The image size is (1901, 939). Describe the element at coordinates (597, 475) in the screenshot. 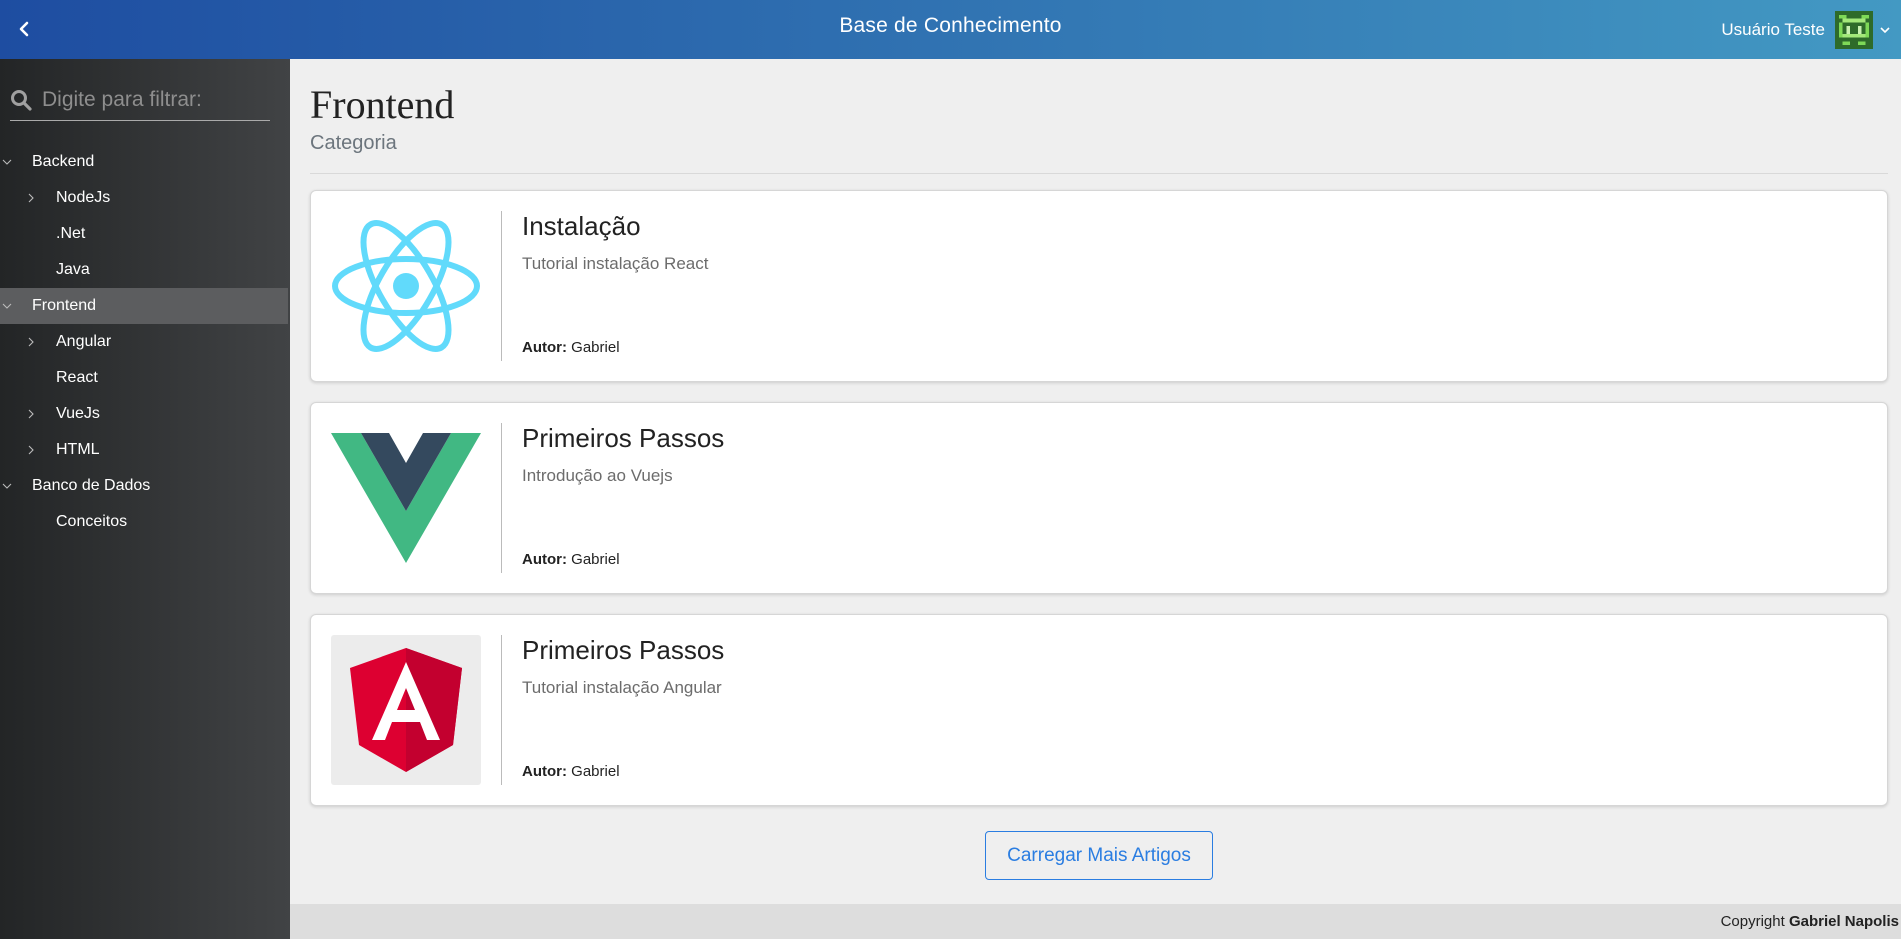

I see `article-description: Introdução ao Vuejs` at that location.